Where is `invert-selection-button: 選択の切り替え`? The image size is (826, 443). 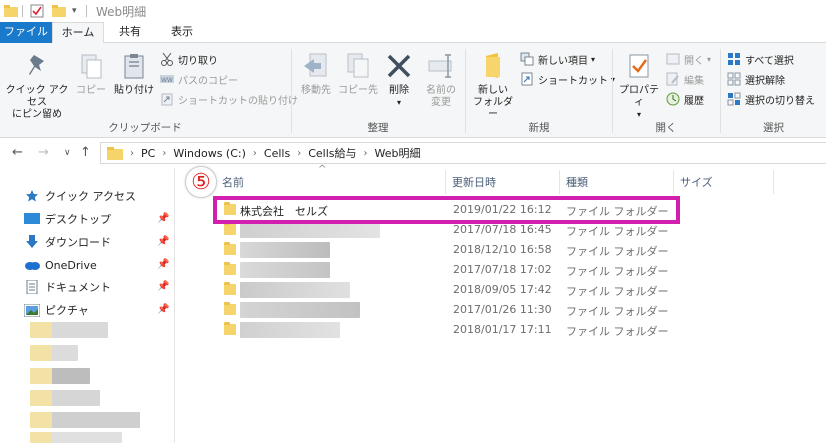 invert-selection-button: 選択の切り替え is located at coordinates (771, 99).